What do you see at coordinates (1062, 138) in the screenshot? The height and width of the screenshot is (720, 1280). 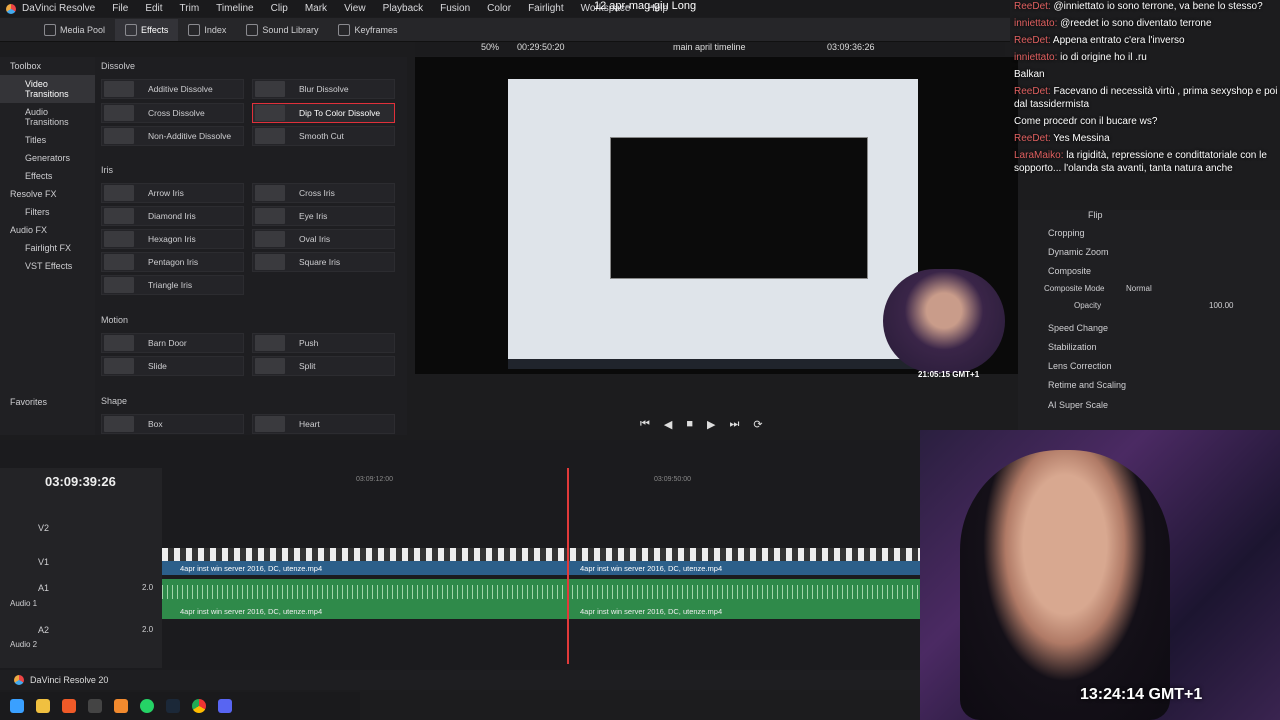 I see `chat-message: ReeDet: Yes Messina` at bounding box center [1062, 138].